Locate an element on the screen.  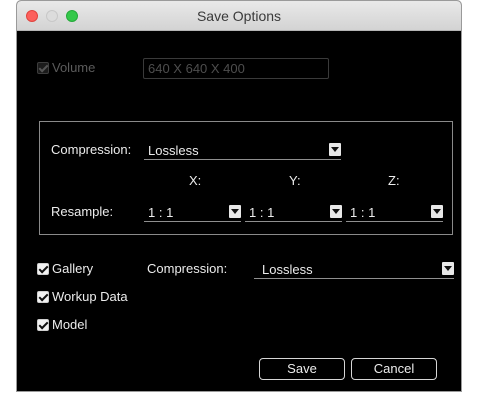
axis-z-label: Z: is located at coordinates (394, 180).